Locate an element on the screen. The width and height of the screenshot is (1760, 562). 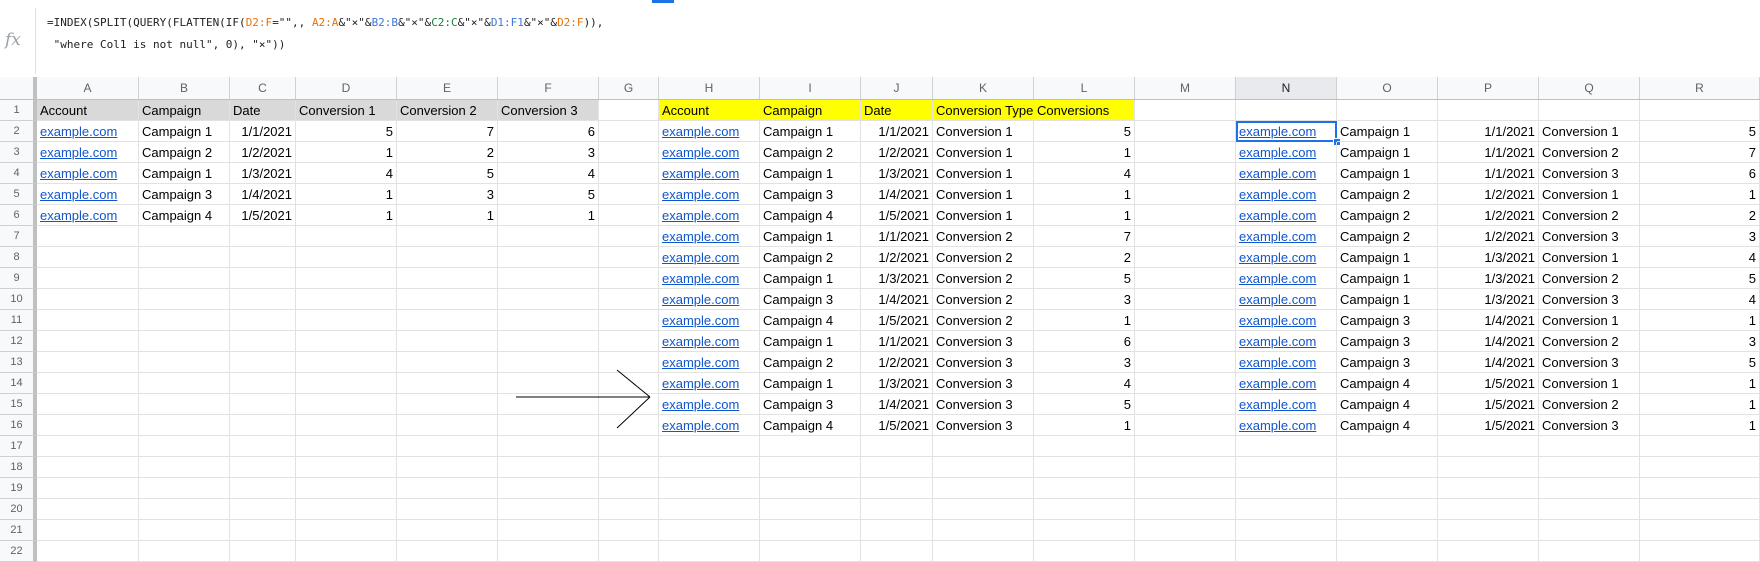
result-cell: Campaign 3 is located at coordinates (810, 404).